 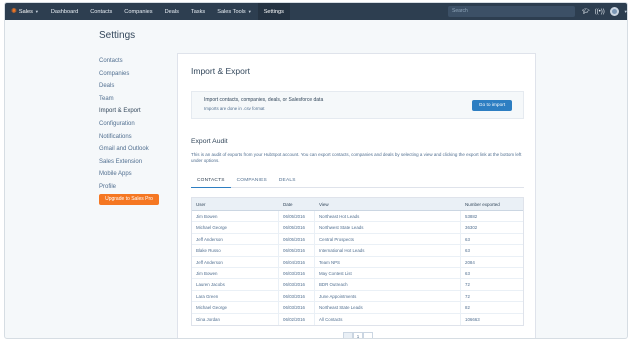 I want to click on table-header: User Date View Number exported, so click(x=357, y=204).